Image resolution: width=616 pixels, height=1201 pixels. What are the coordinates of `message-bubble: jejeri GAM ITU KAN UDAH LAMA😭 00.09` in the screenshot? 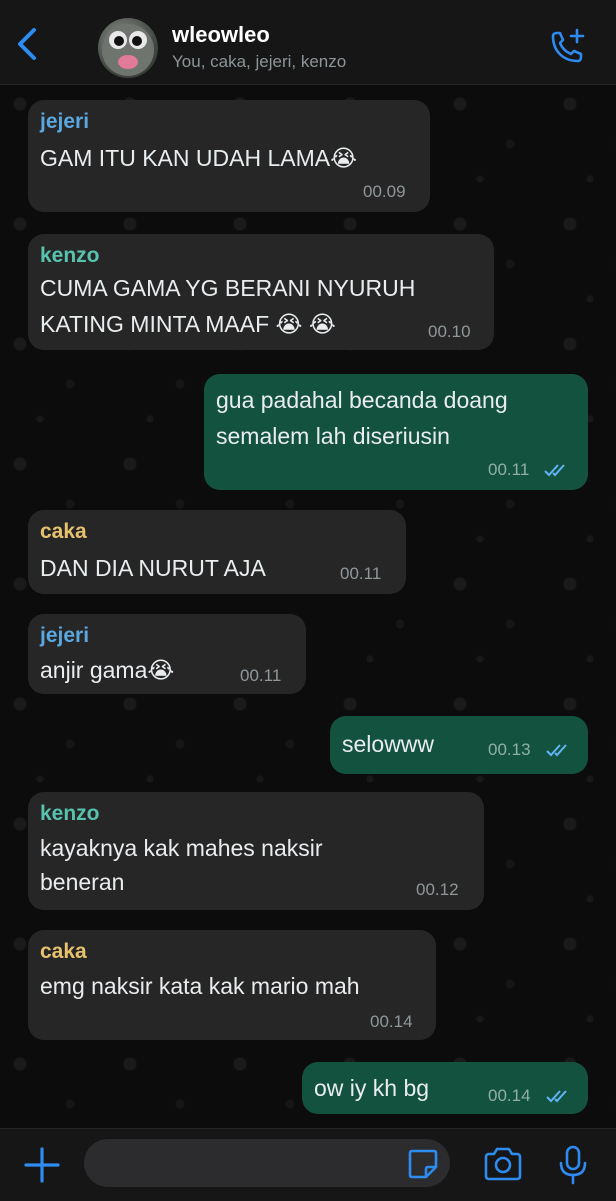 It's located at (229, 156).